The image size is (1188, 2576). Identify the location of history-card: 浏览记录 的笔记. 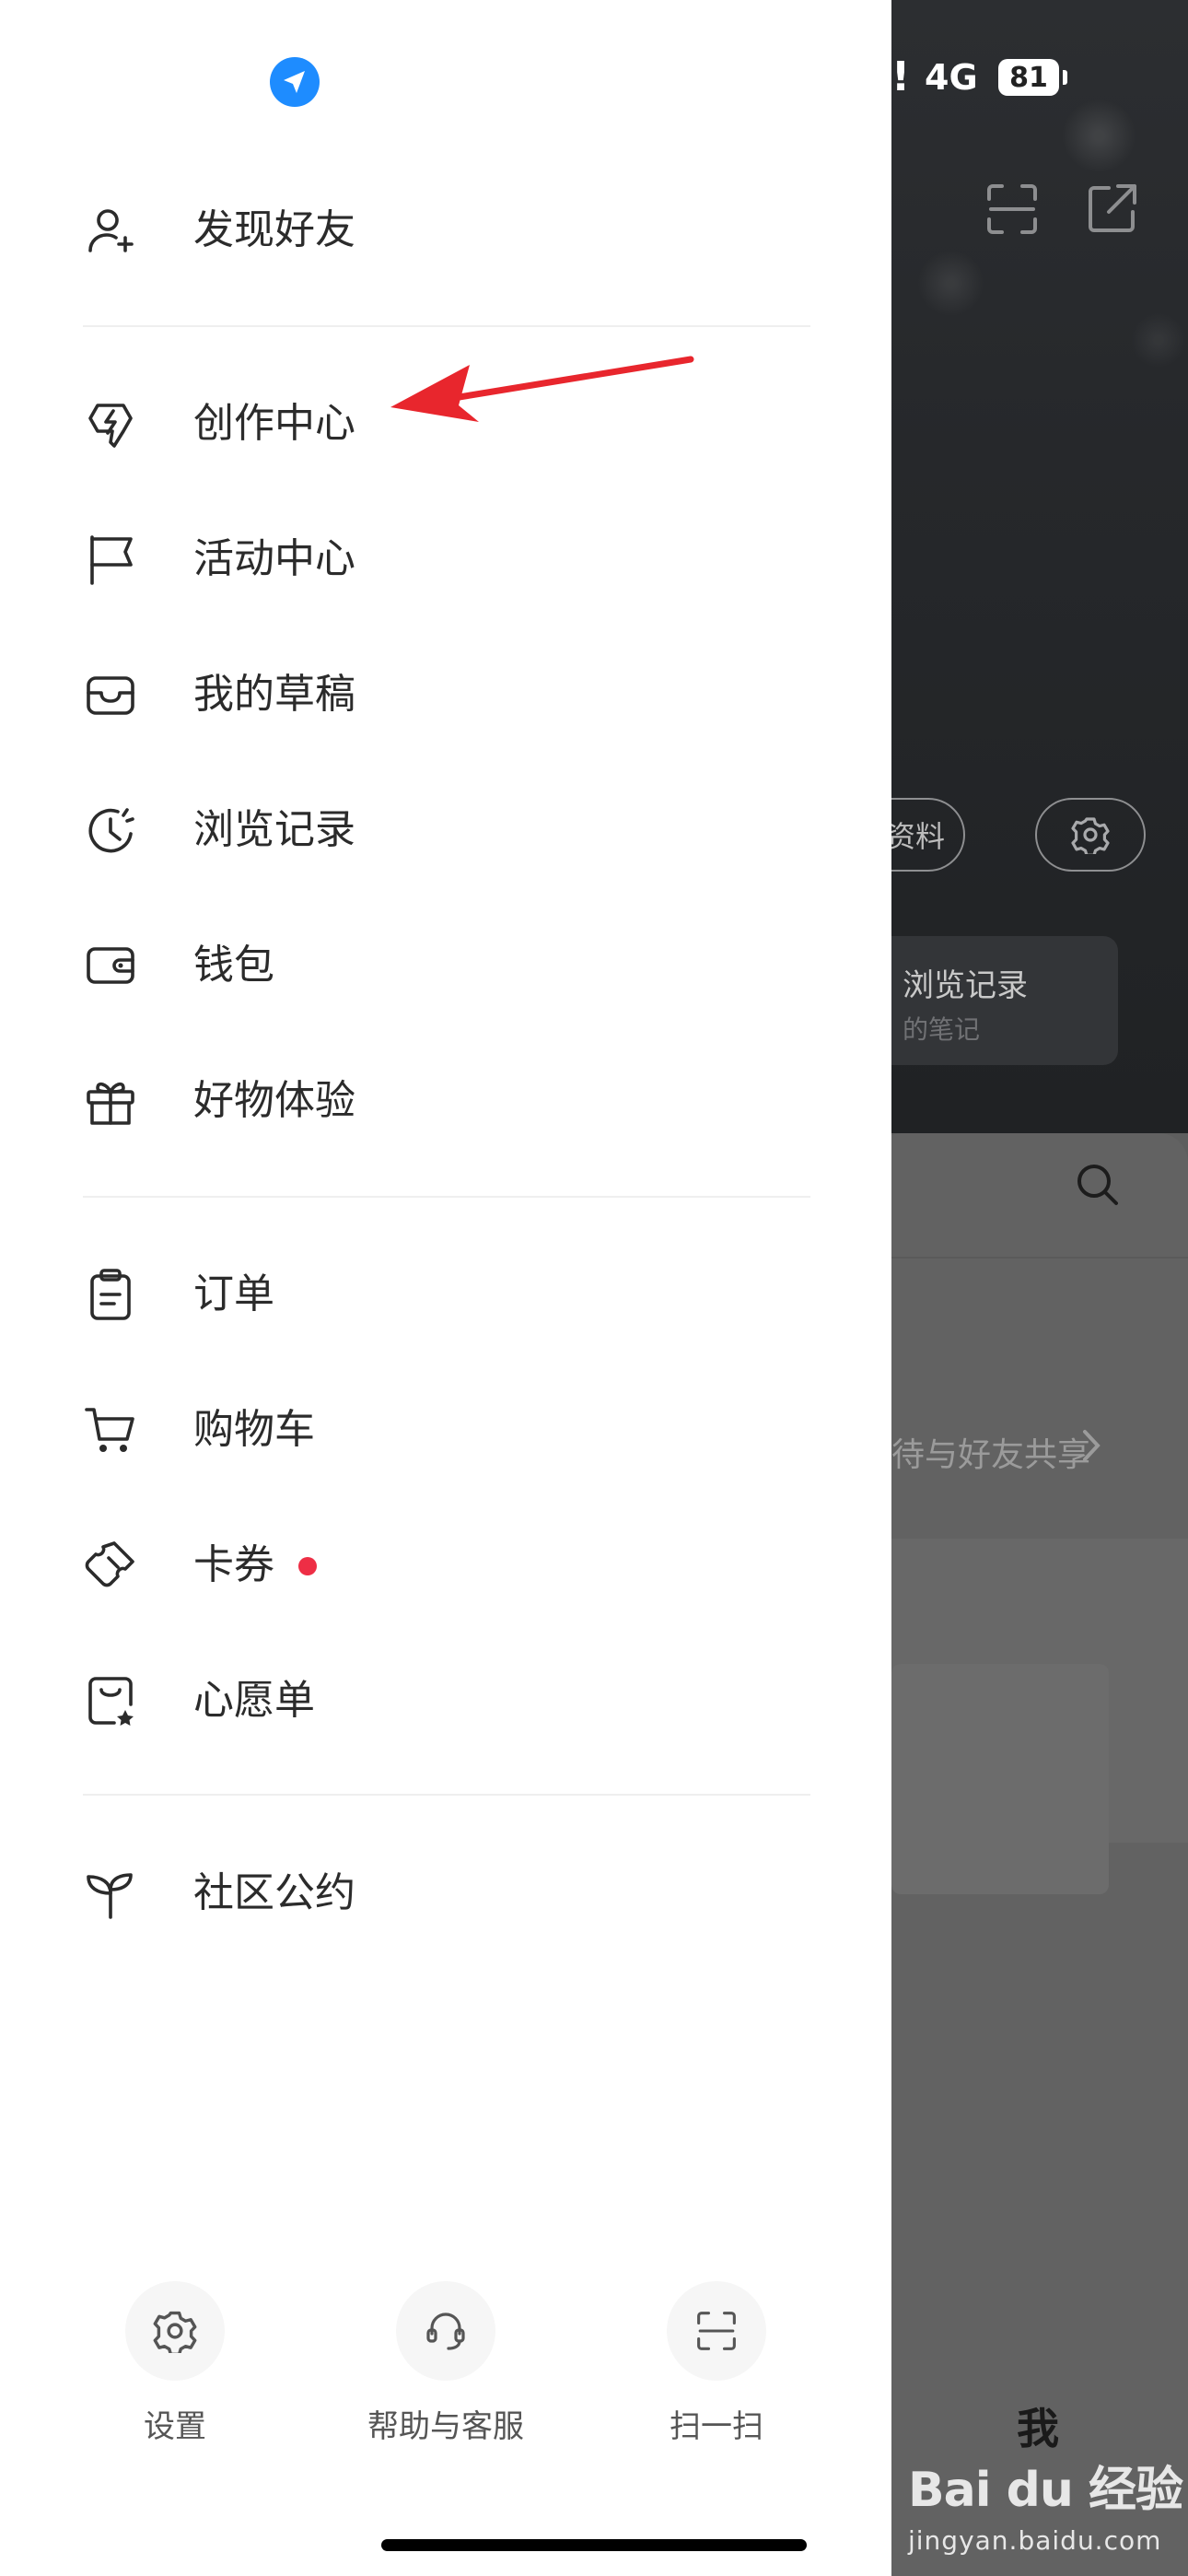
(1004, 1000).